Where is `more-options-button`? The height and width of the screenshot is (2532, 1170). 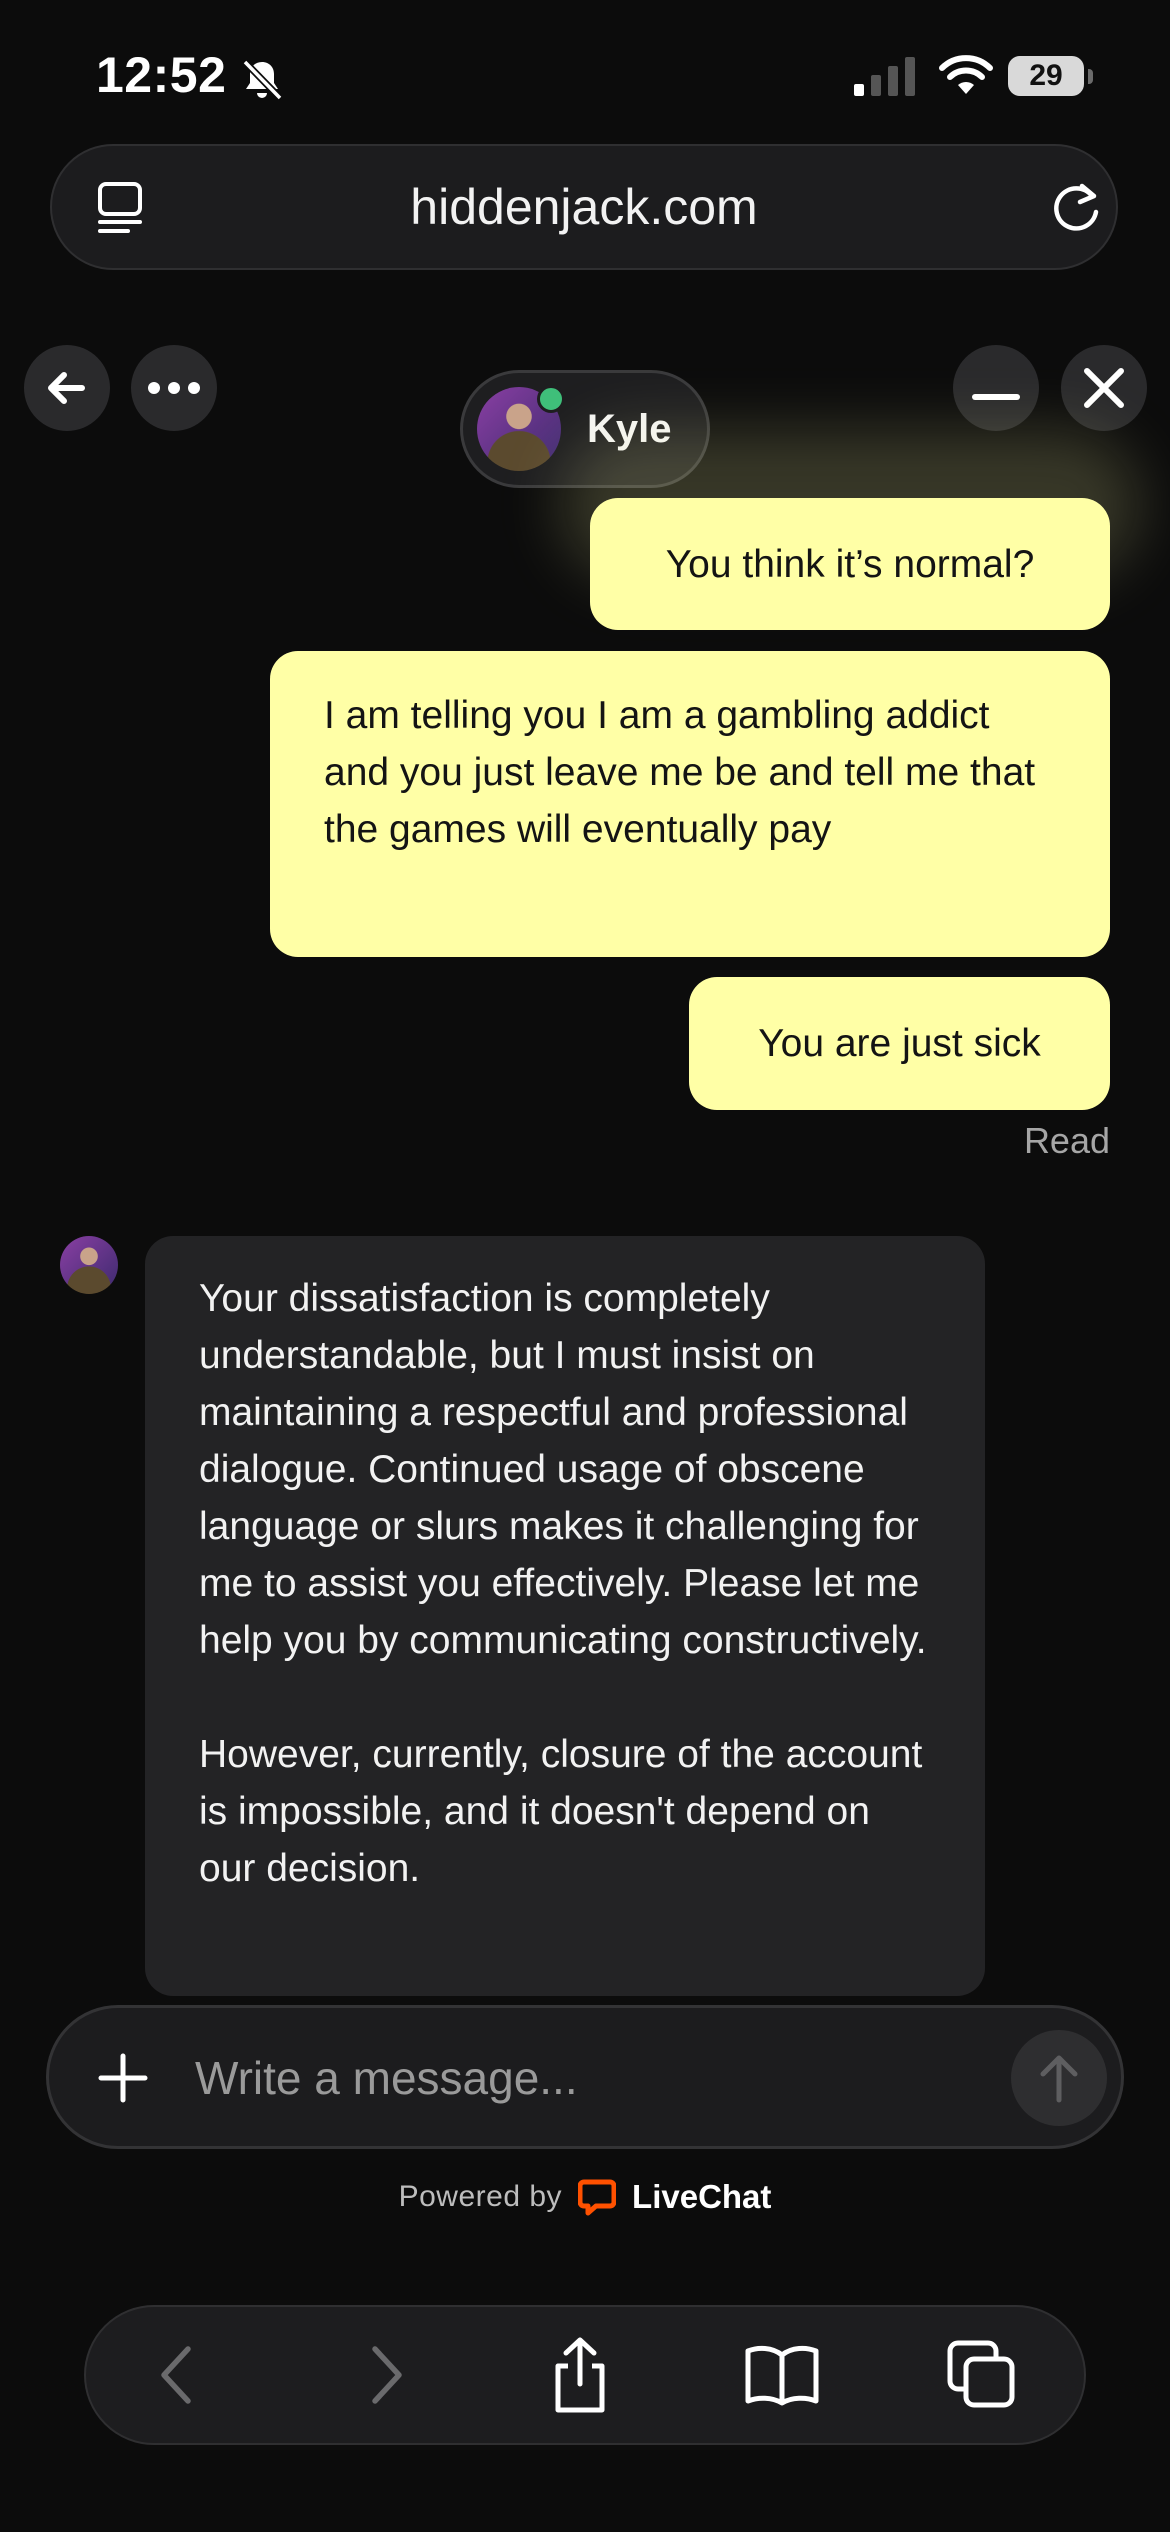
more-options-button is located at coordinates (174, 388).